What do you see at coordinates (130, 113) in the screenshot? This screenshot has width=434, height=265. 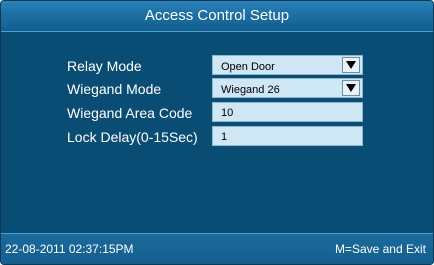 I see `wiegand-area-code-label: Wiegand Area Code` at bounding box center [130, 113].